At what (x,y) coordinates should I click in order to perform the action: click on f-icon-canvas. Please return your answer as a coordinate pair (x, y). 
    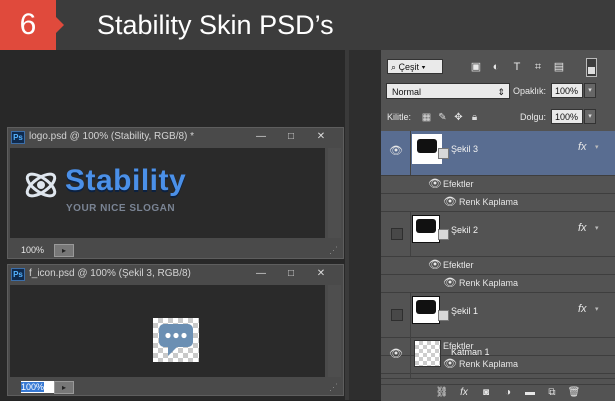
    Looking at the image, I should click on (167, 331).